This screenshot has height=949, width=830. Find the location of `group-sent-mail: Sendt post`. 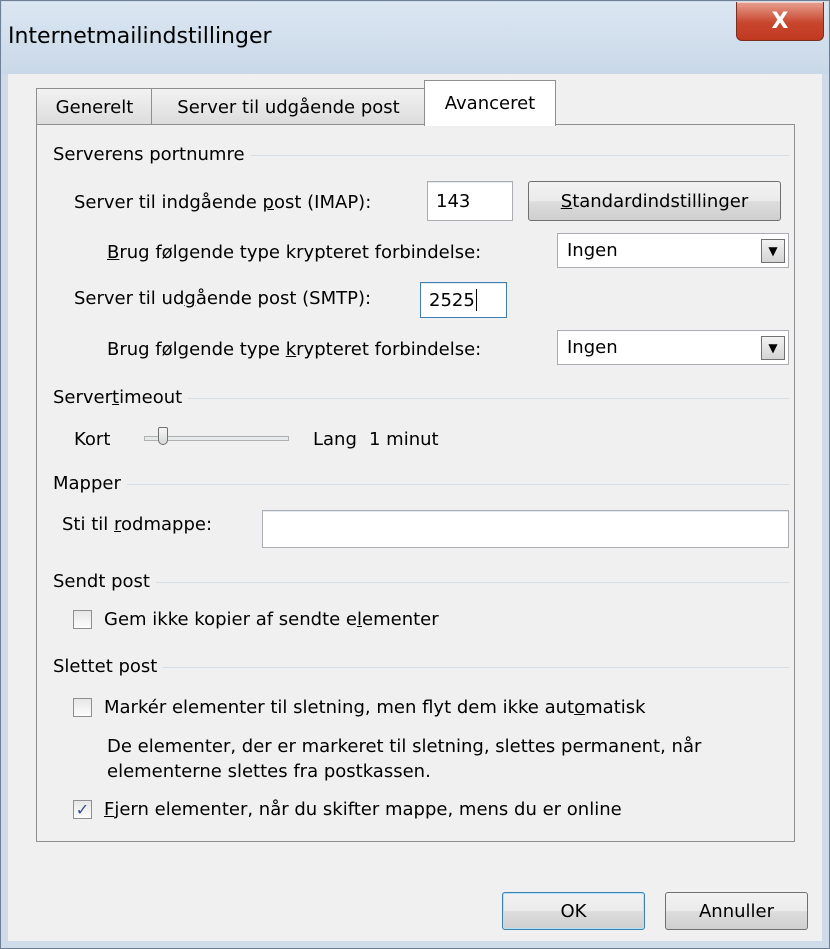

group-sent-mail: Sendt post is located at coordinates (421, 582).